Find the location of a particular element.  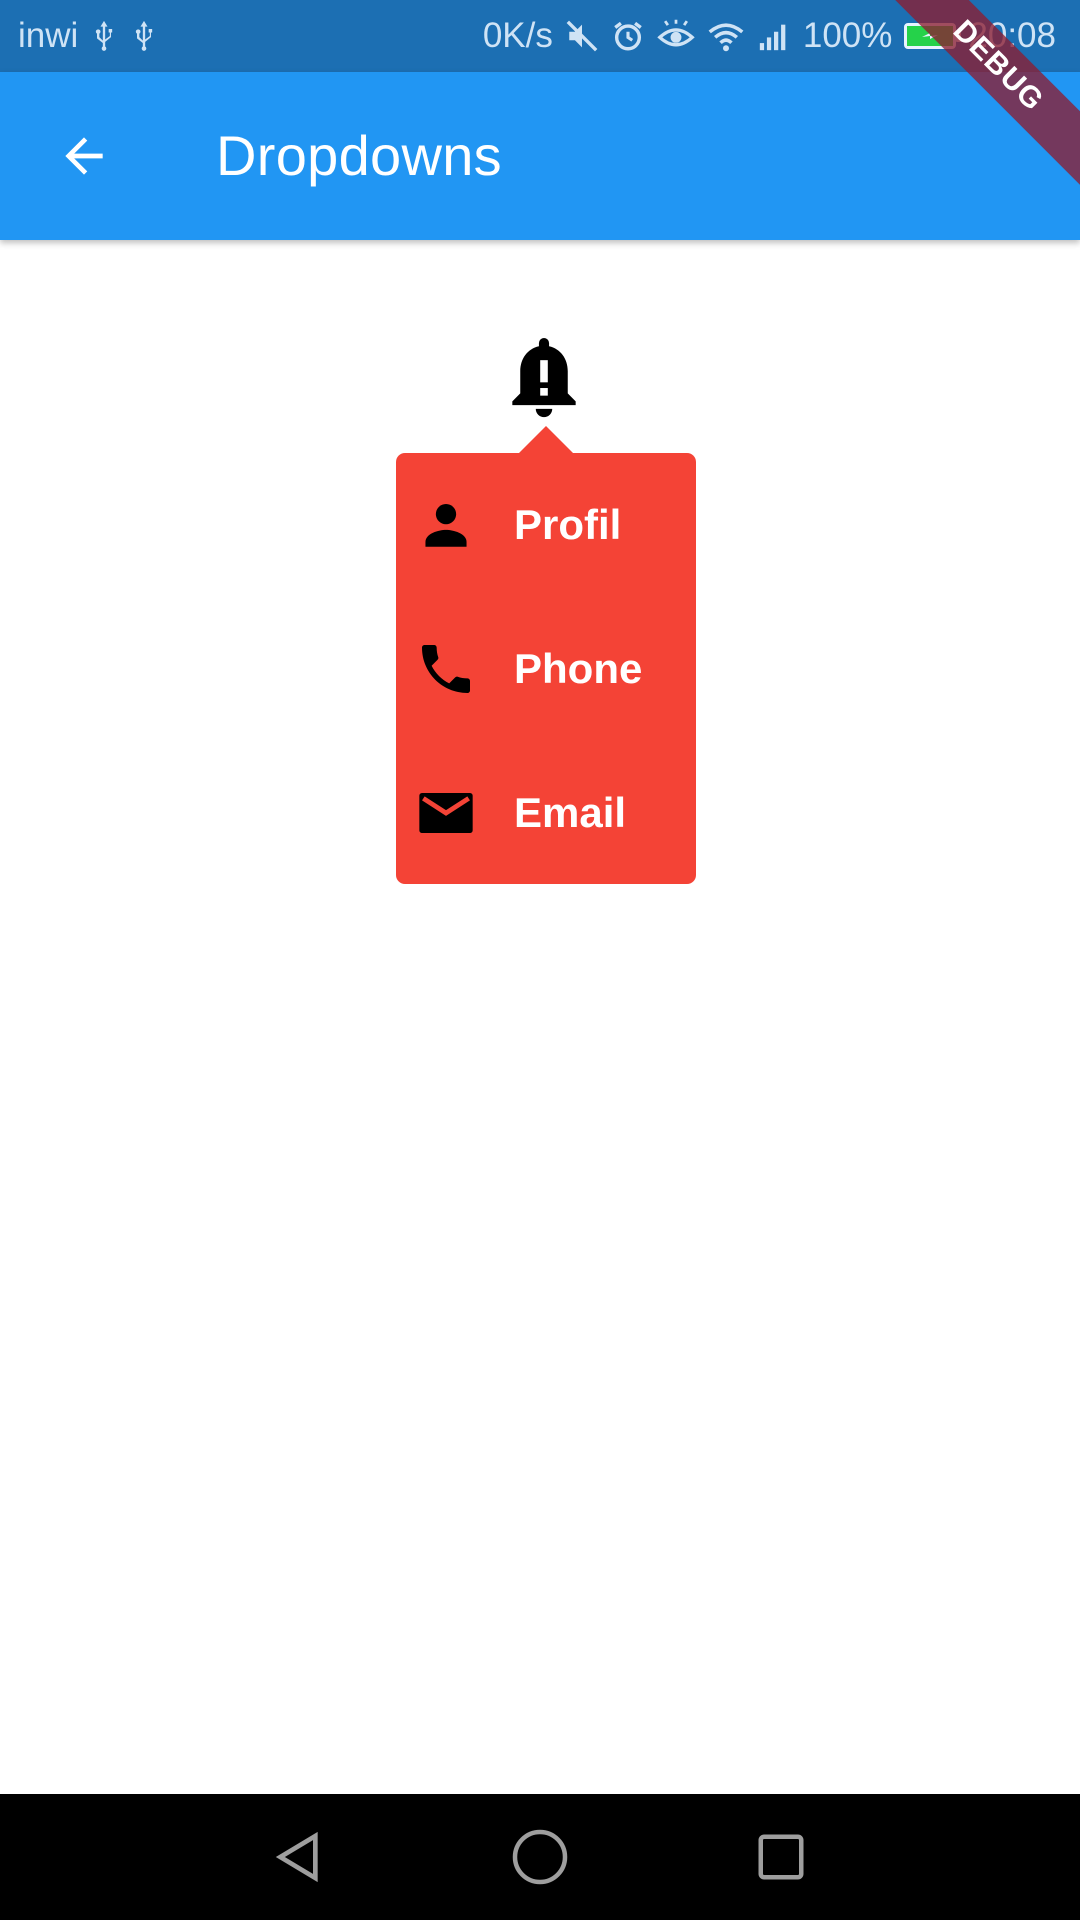

network-speed: 0K/s is located at coordinates (517, 35).